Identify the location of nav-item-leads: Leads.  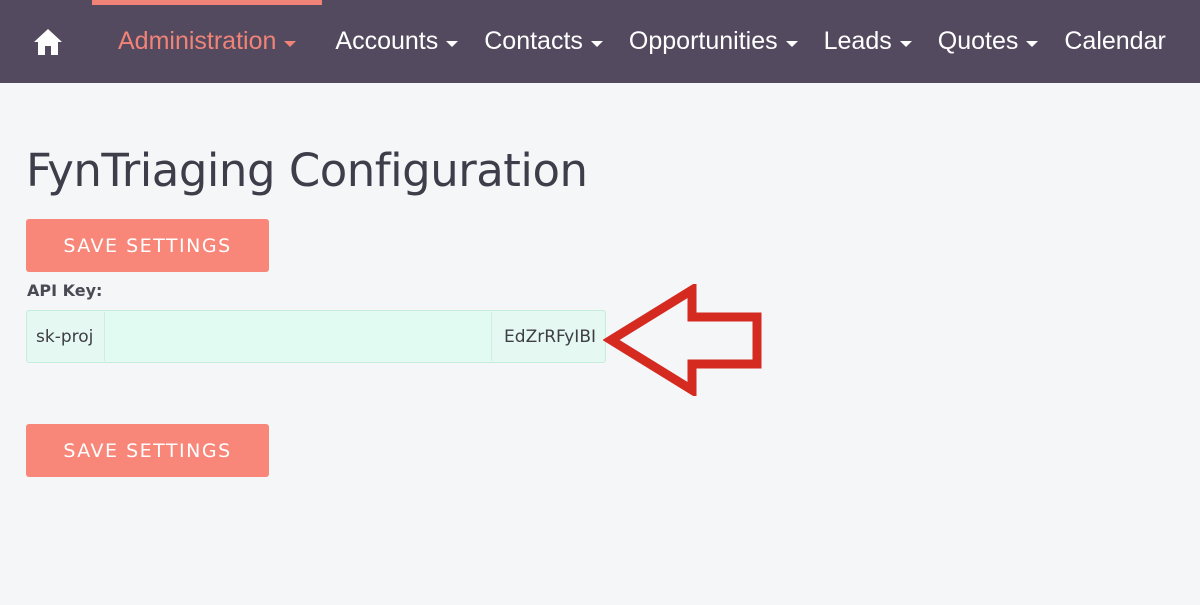
(868, 41).